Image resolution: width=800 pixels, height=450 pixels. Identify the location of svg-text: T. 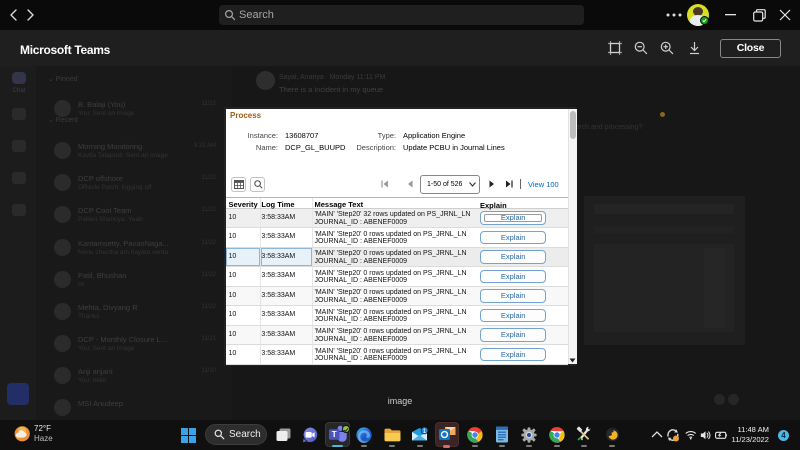
(334, 434).